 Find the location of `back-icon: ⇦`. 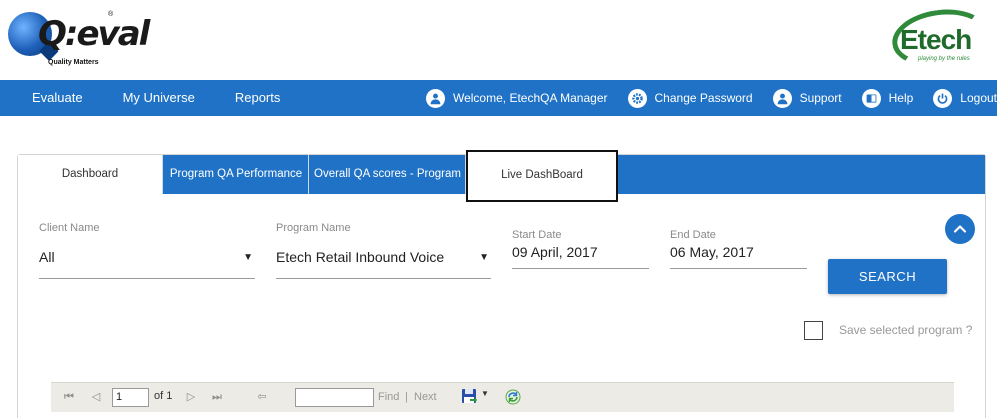

back-icon: ⇦ is located at coordinates (262, 397).